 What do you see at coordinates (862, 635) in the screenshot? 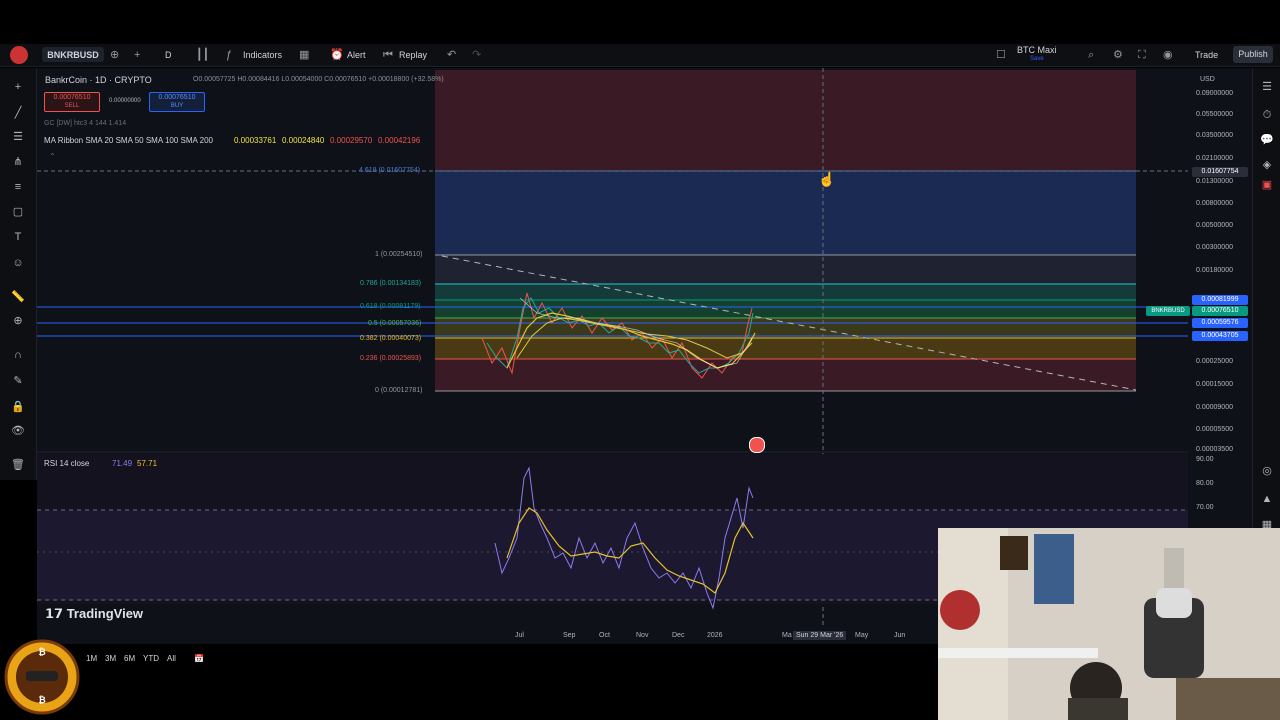
I see `time-label-may: May` at bounding box center [862, 635].